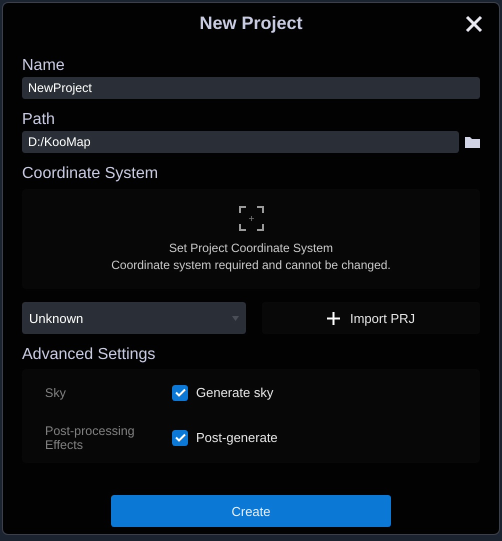 This screenshot has width=502, height=541. Describe the element at coordinates (134, 318) in the screenshot. I see `coordinate-dropdown: Unknown` at that location.